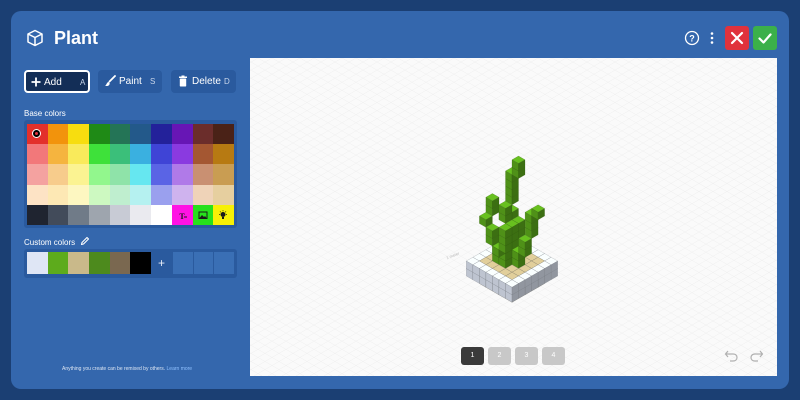  I want to click on delete-tool-label: Delete, so click(206, 81).